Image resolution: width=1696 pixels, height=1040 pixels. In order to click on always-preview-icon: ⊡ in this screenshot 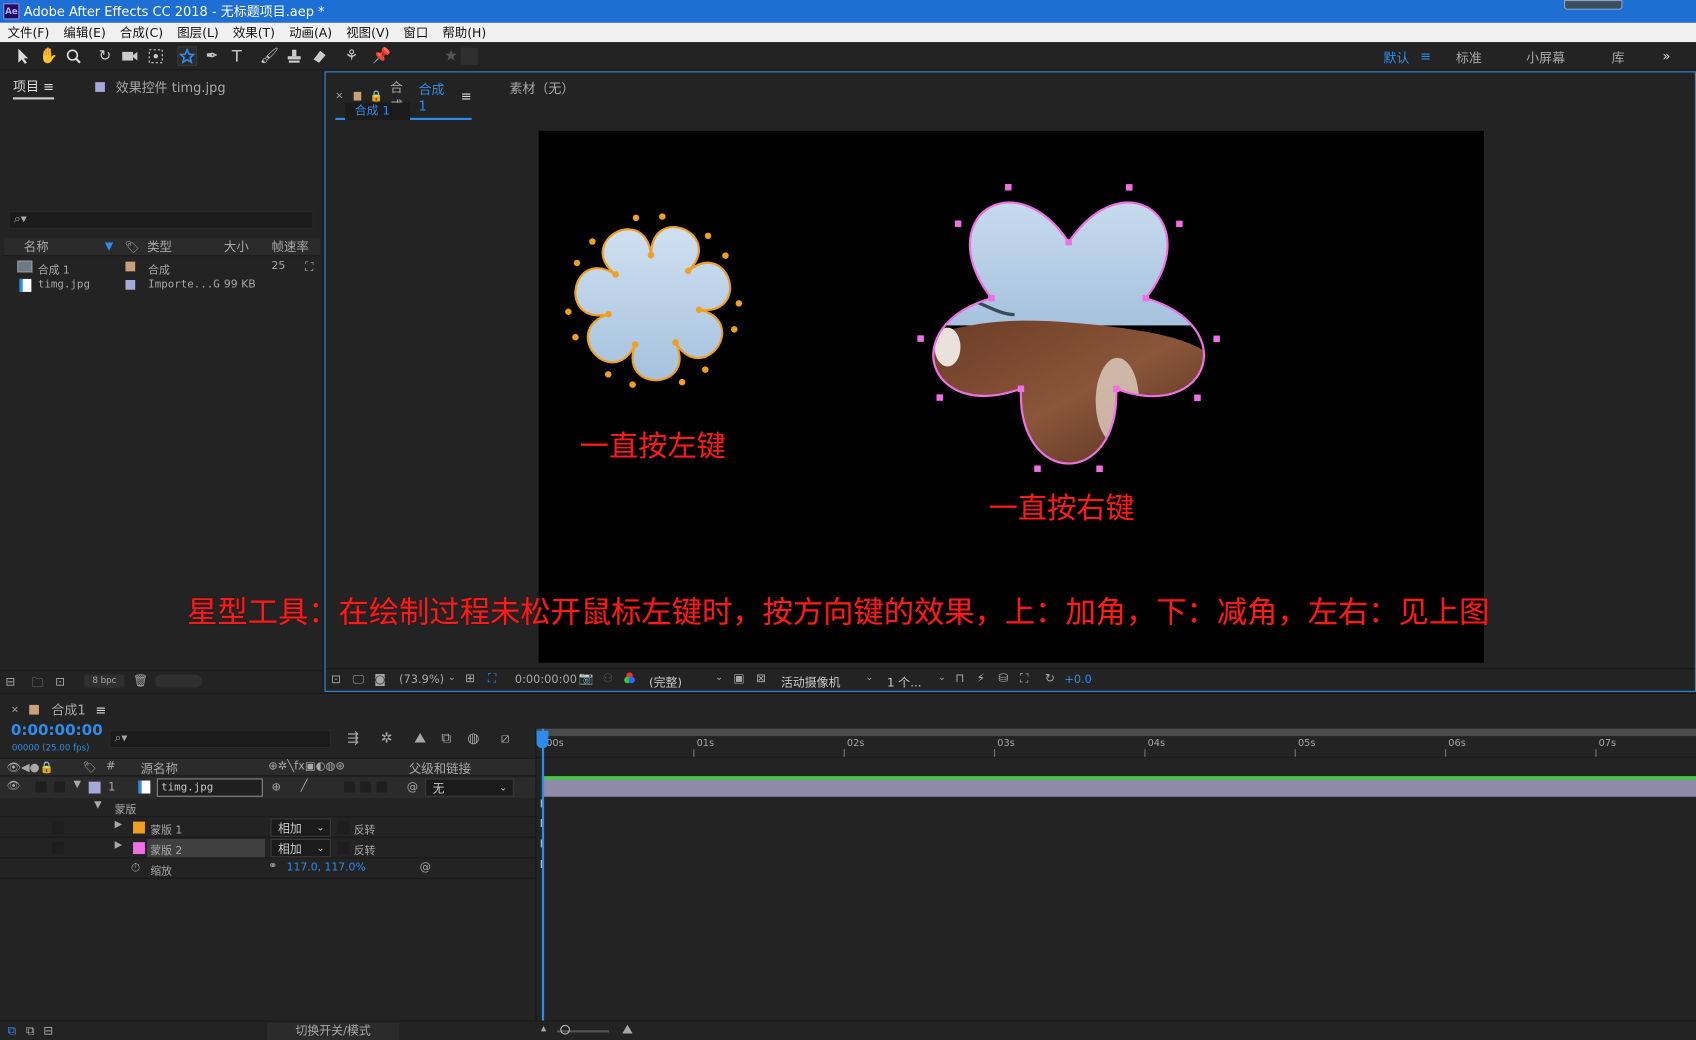, I will do `click(336, 679)`.